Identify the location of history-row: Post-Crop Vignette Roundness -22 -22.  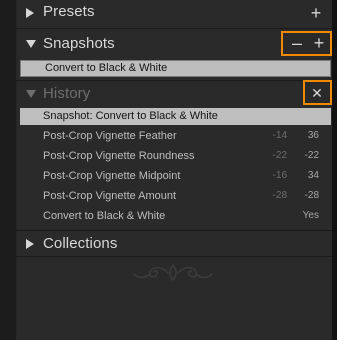
(175, 156).